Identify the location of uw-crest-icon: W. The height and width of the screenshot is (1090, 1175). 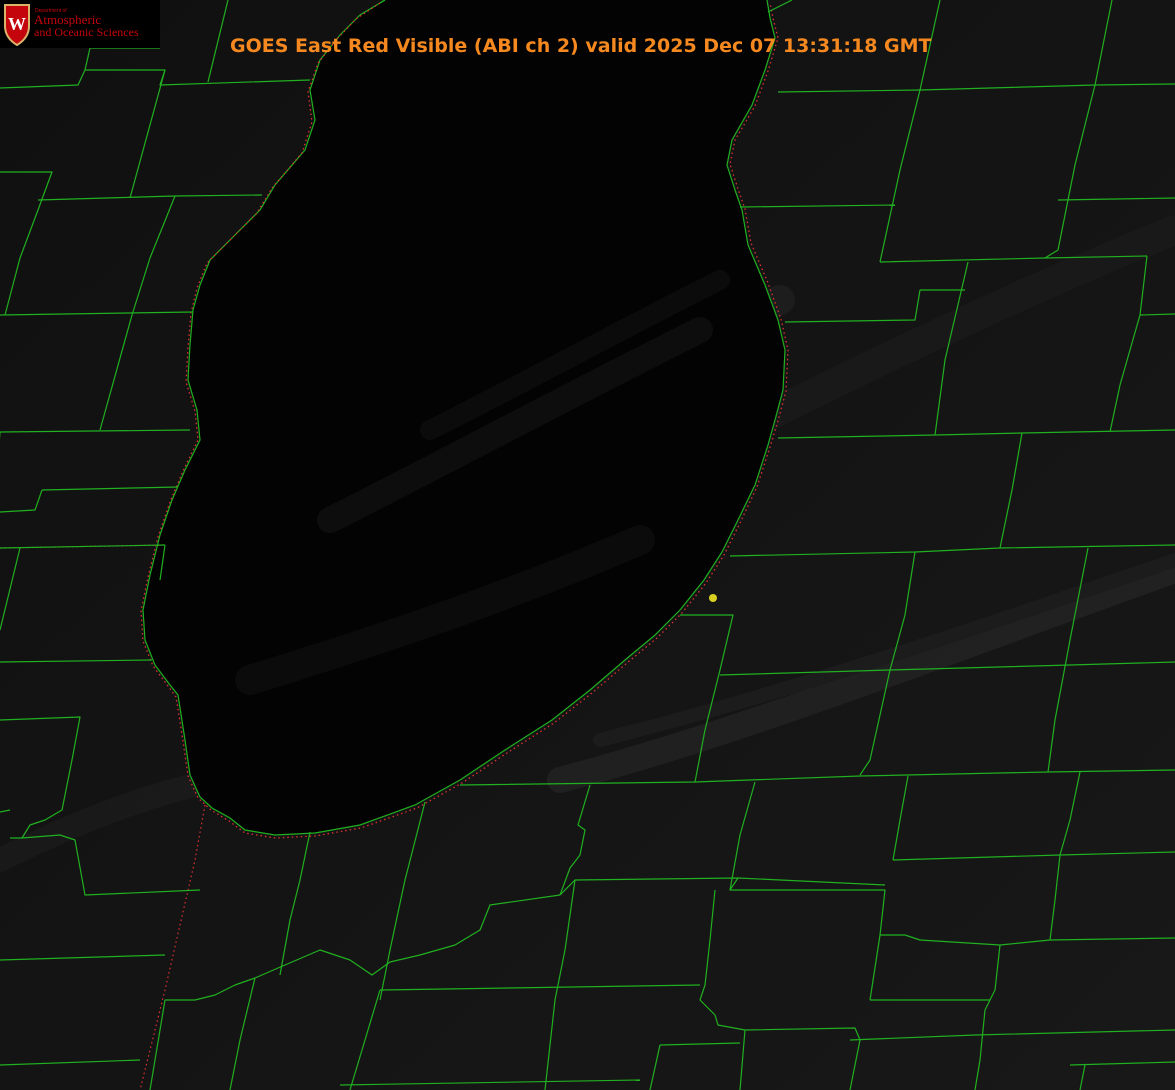
(17, 25).